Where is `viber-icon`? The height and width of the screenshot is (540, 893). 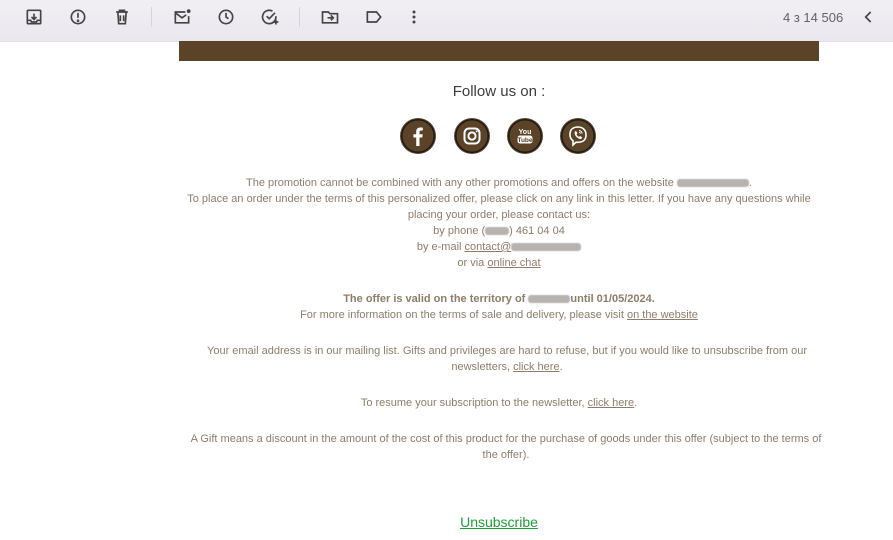 viber-icon is located at coordinates (578, 136).